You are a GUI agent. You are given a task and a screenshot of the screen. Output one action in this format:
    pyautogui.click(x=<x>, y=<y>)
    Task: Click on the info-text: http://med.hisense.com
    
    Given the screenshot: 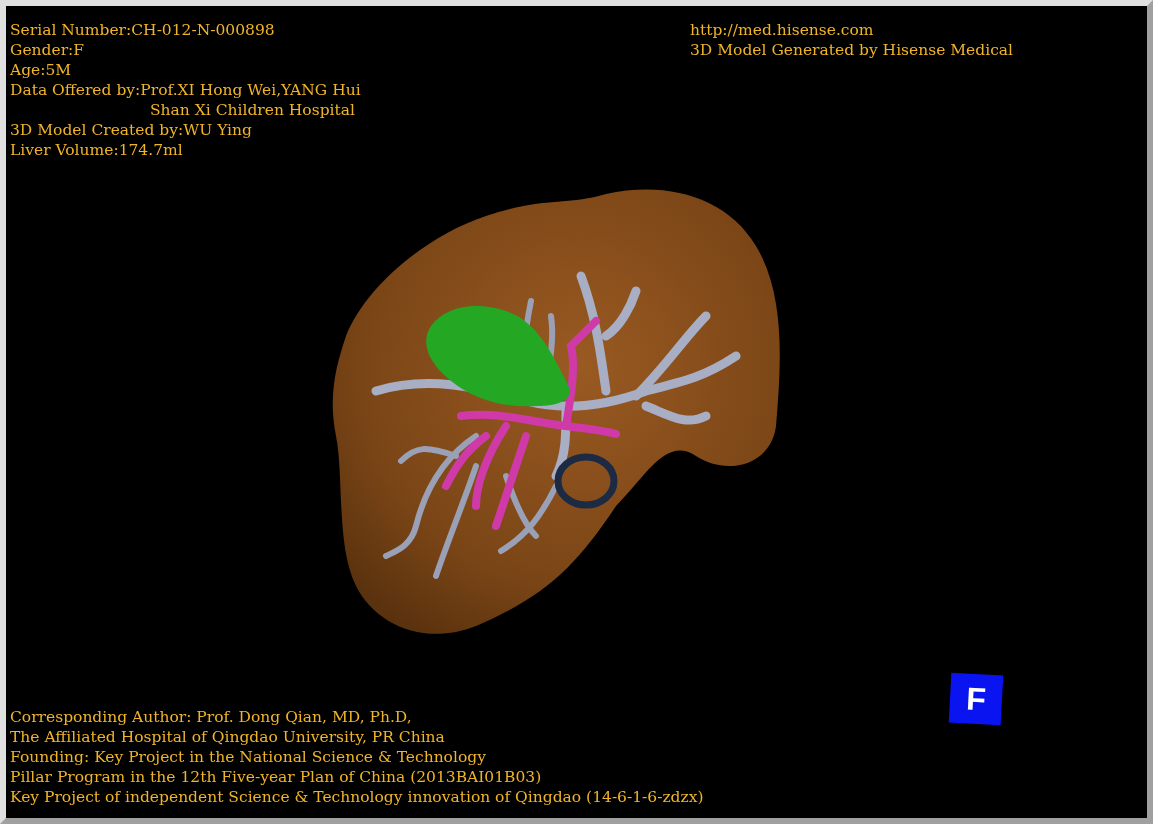 What is the action you would take?
    pyautogui.click(x=782, y=30)
    